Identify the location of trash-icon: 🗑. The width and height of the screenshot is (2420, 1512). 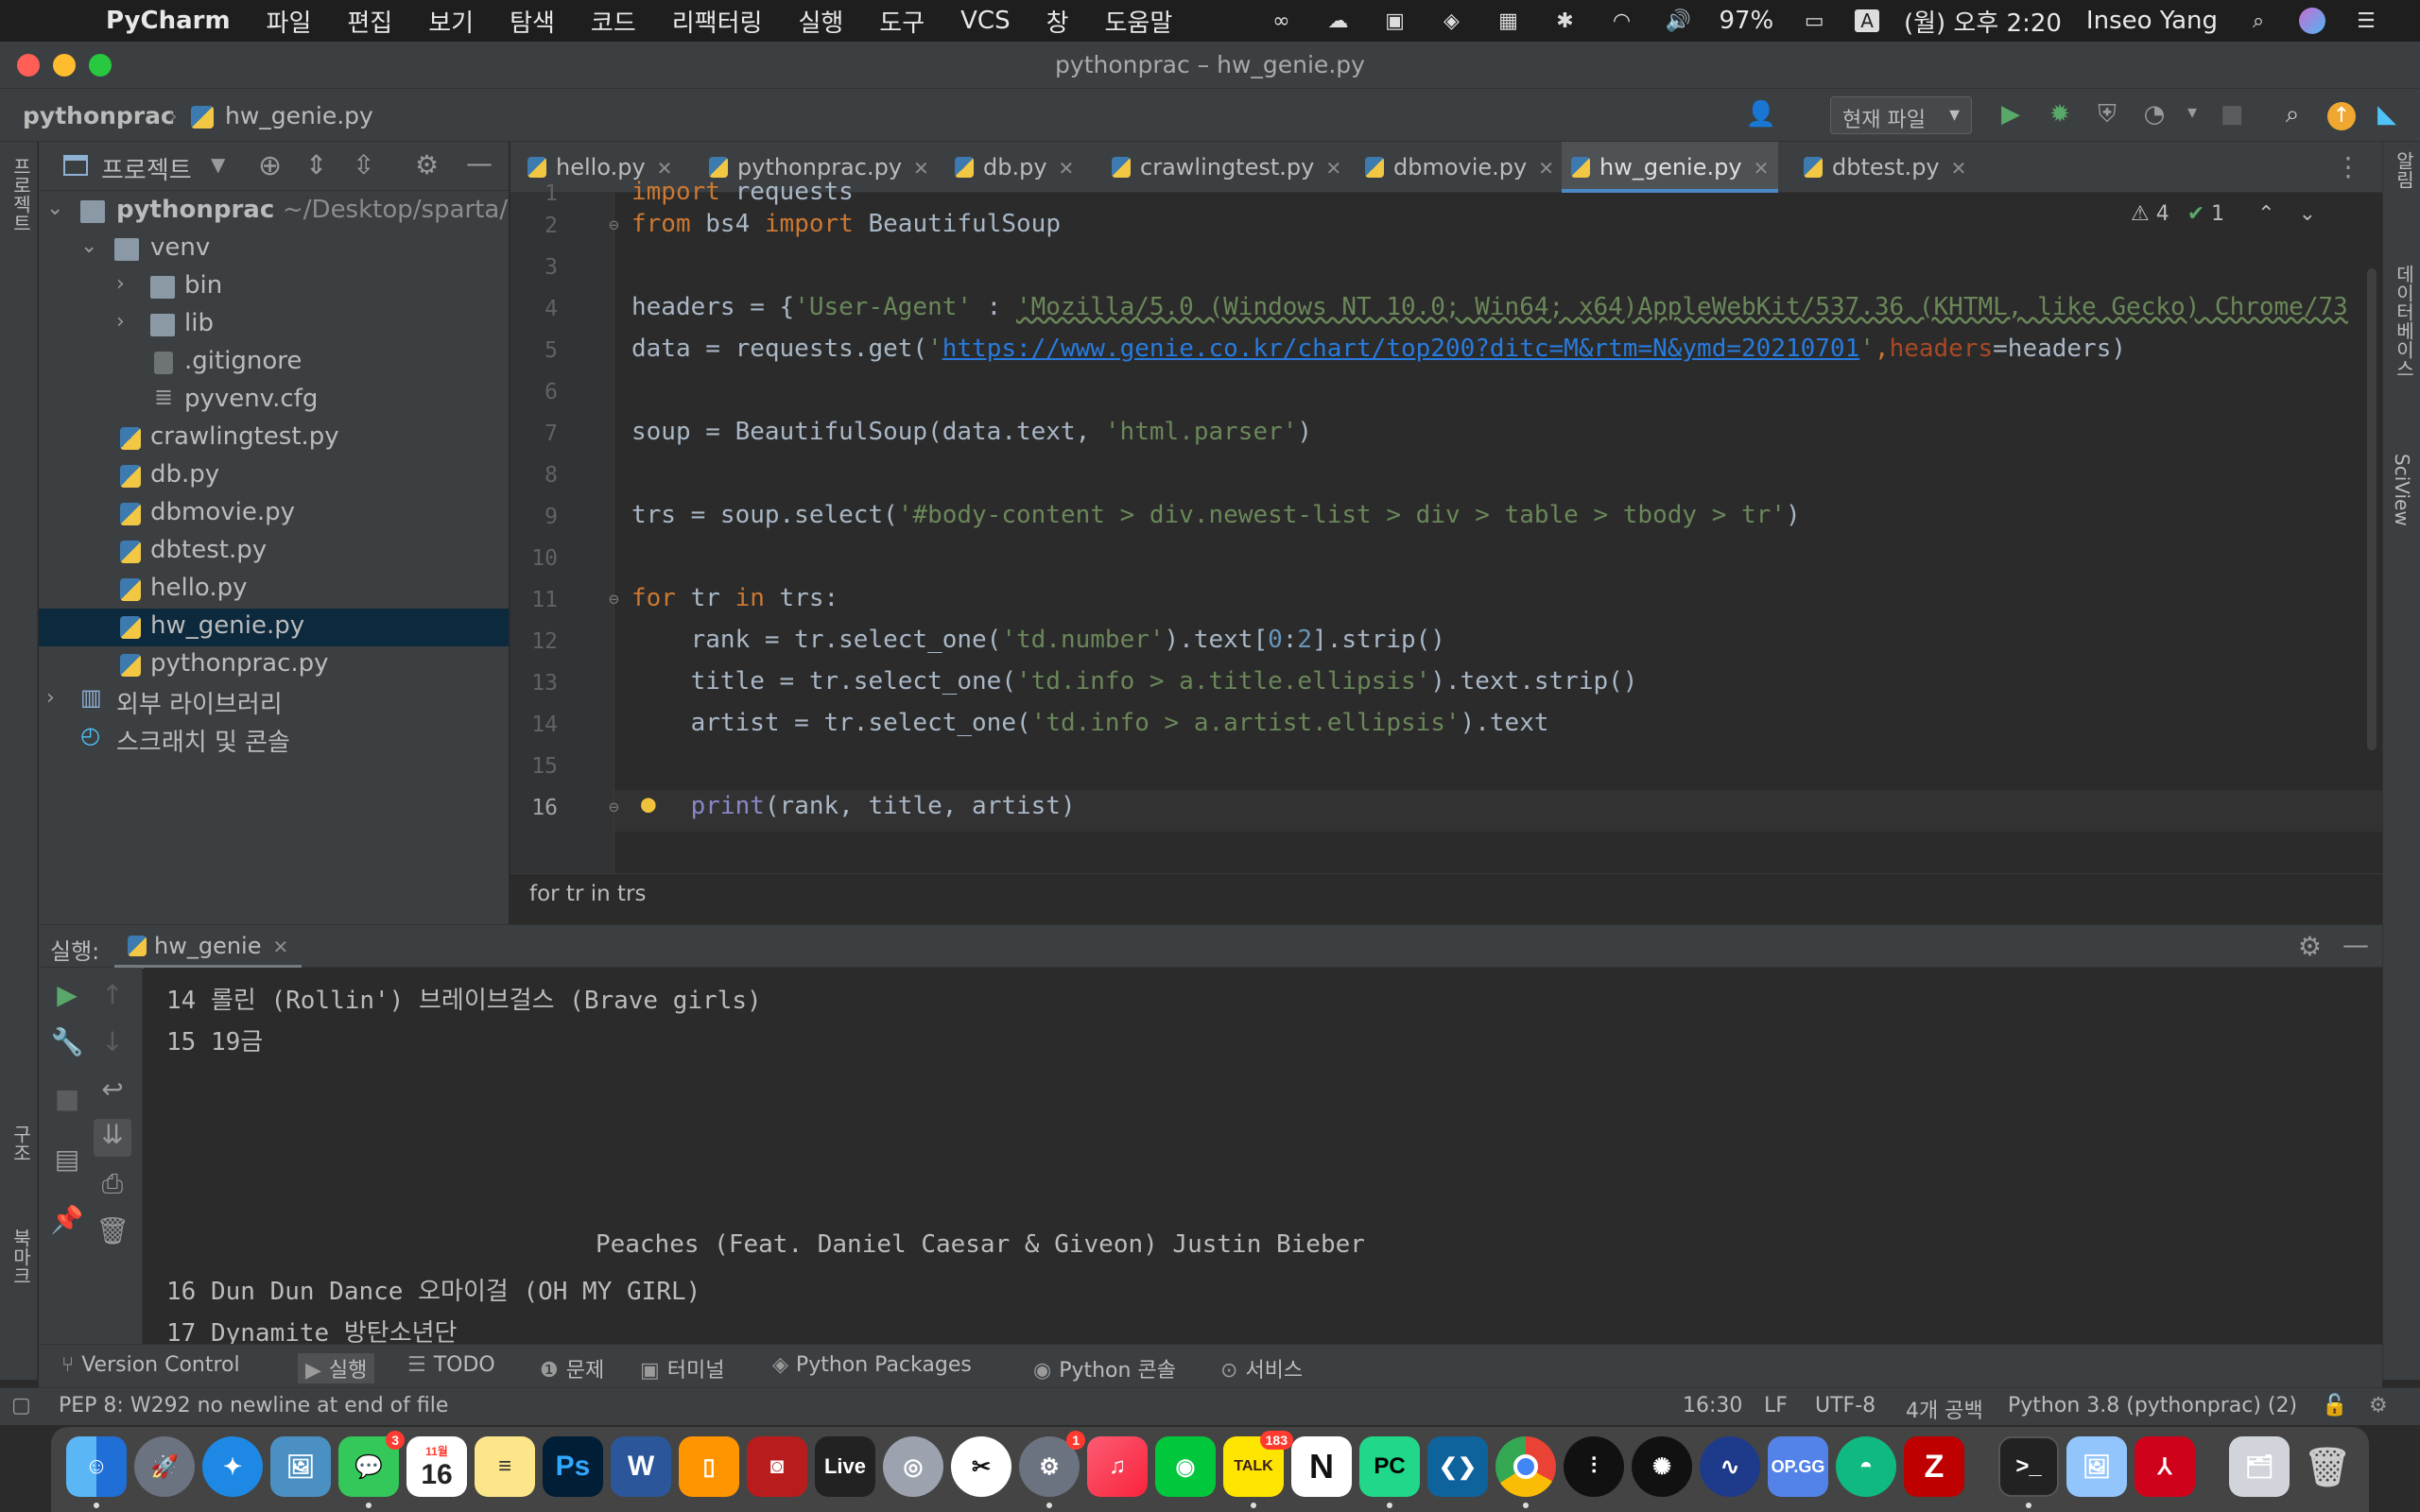
(112, 1234).